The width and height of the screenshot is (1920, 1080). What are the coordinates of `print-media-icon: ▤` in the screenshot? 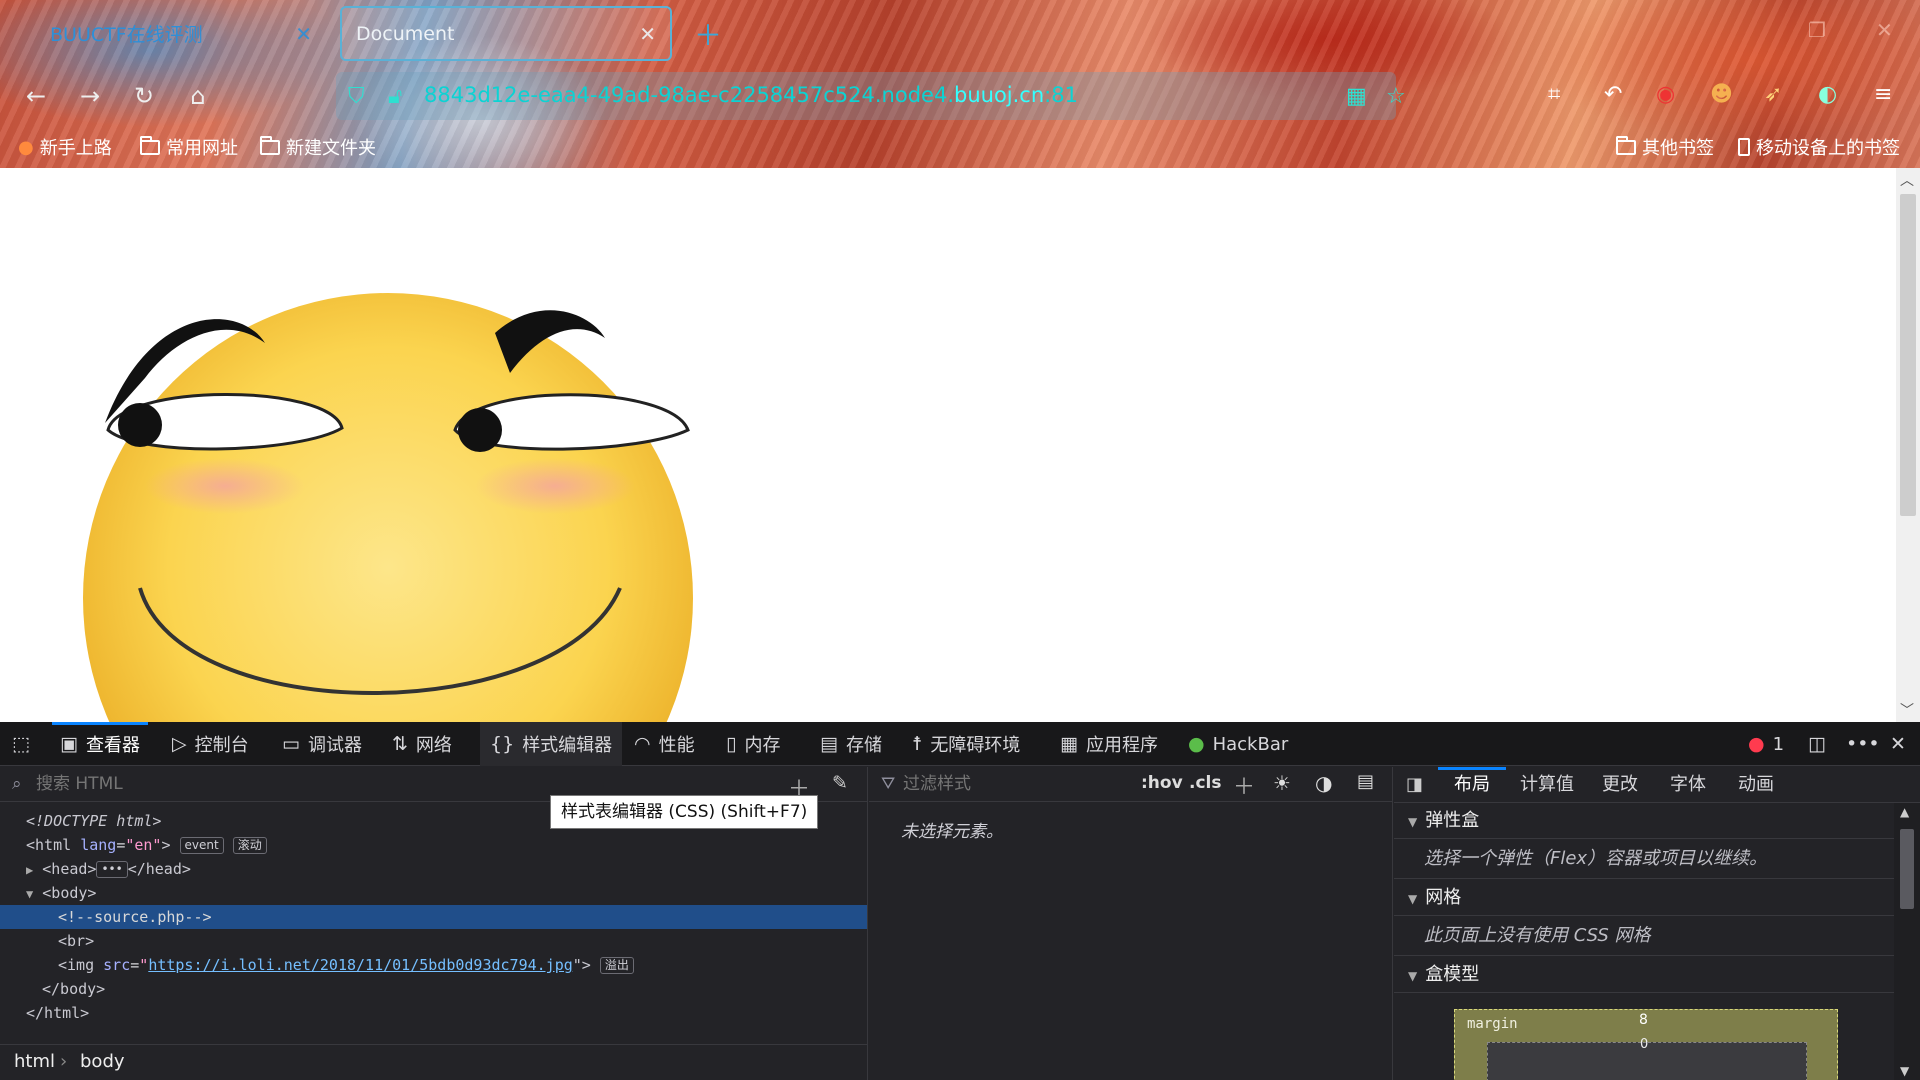 It's located at (1365, 781).